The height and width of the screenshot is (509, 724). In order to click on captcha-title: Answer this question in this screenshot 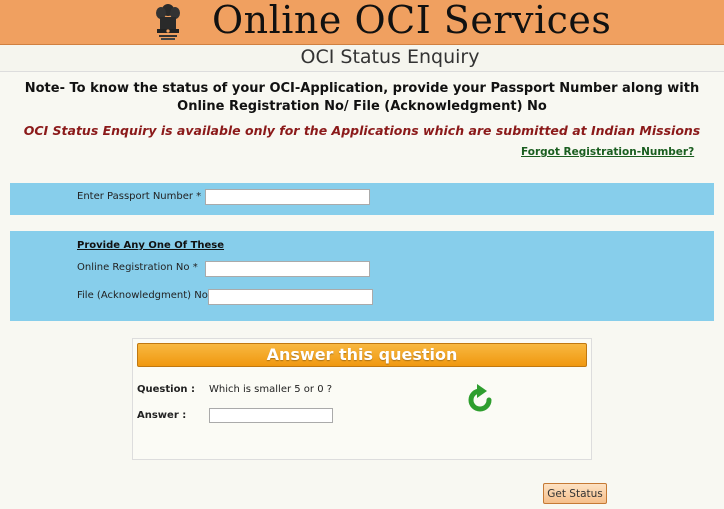, I will do `click(362, 355)`.